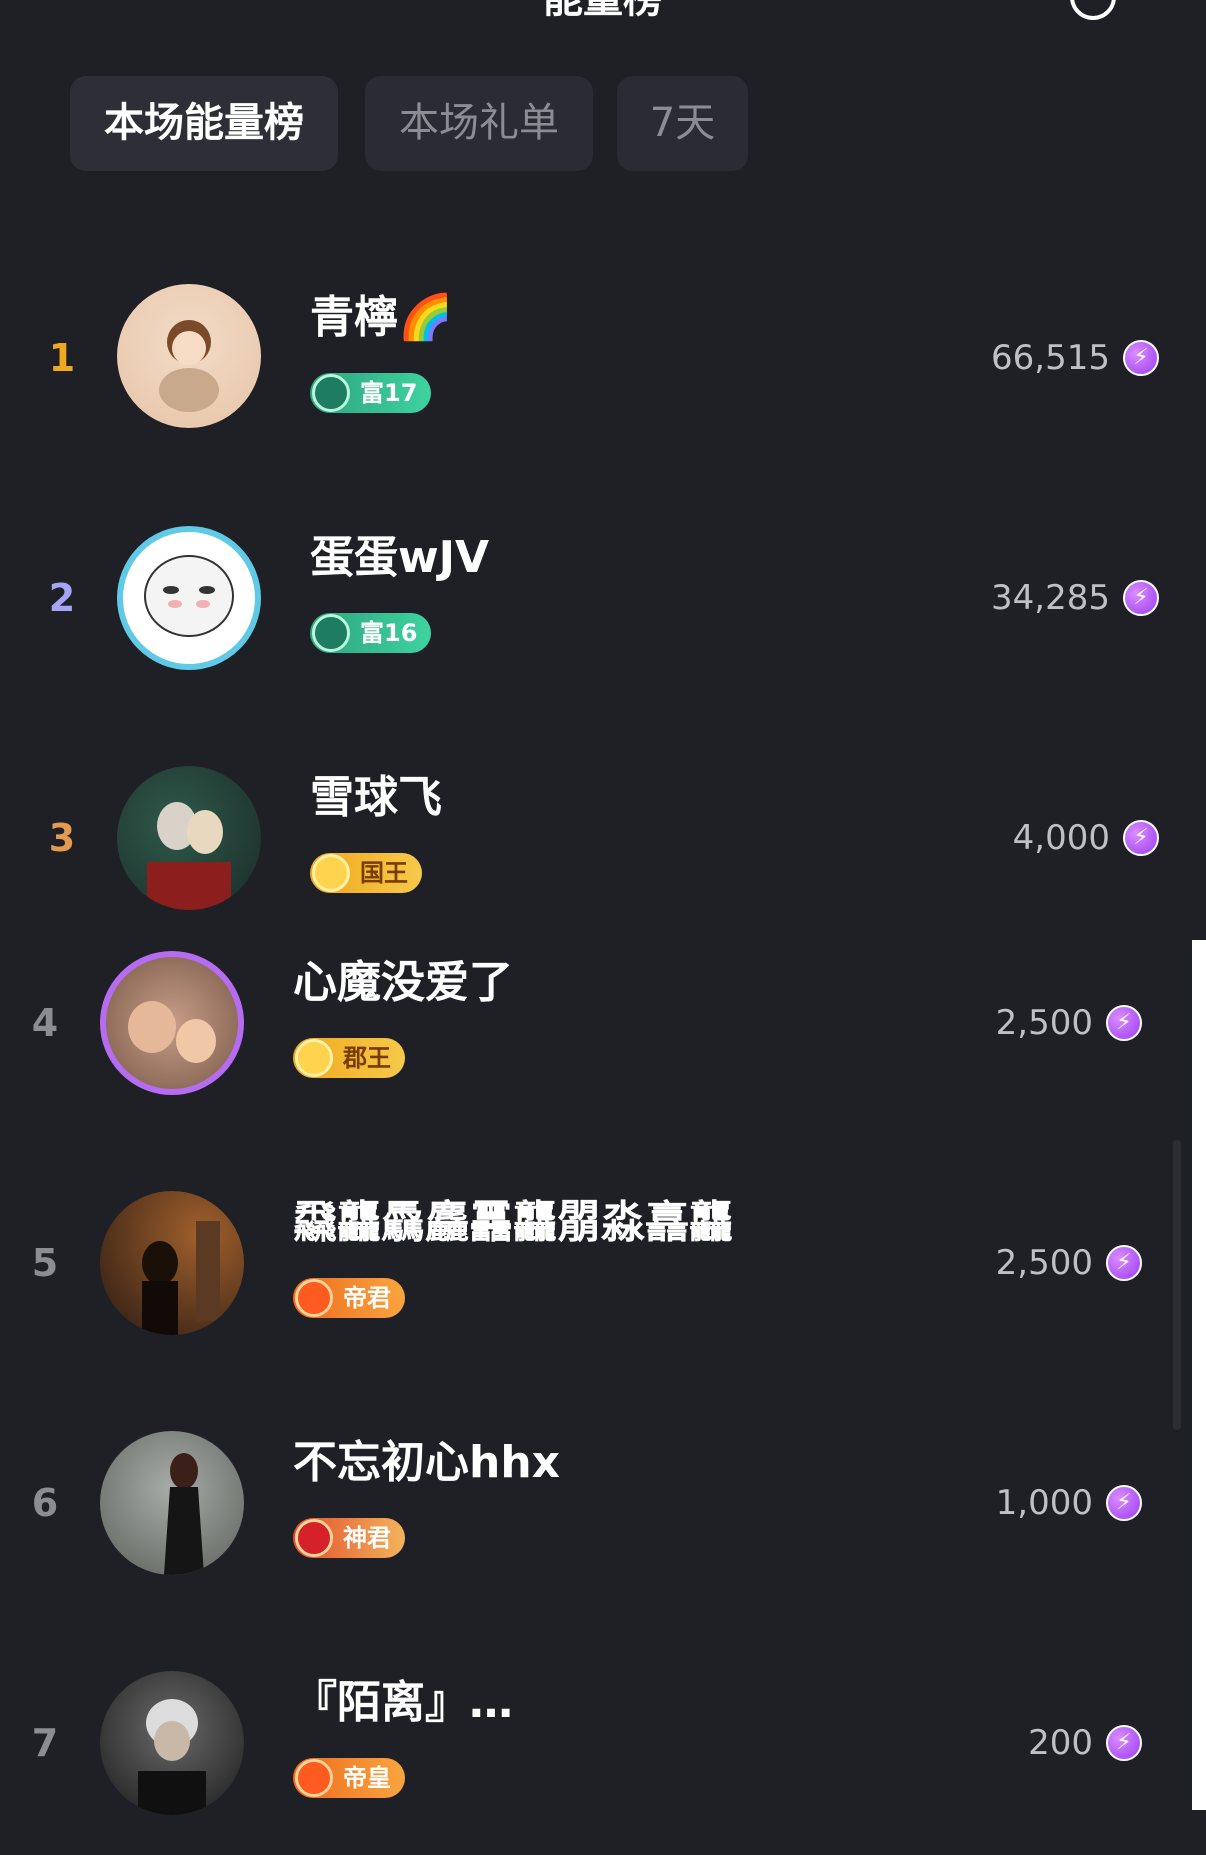 This screenshot has width=1206, height=1855. What do you see at coordinates (1061, 838) in the screenshot?
I see `energy-score: 4,000` at bounding box center [1061, 838].